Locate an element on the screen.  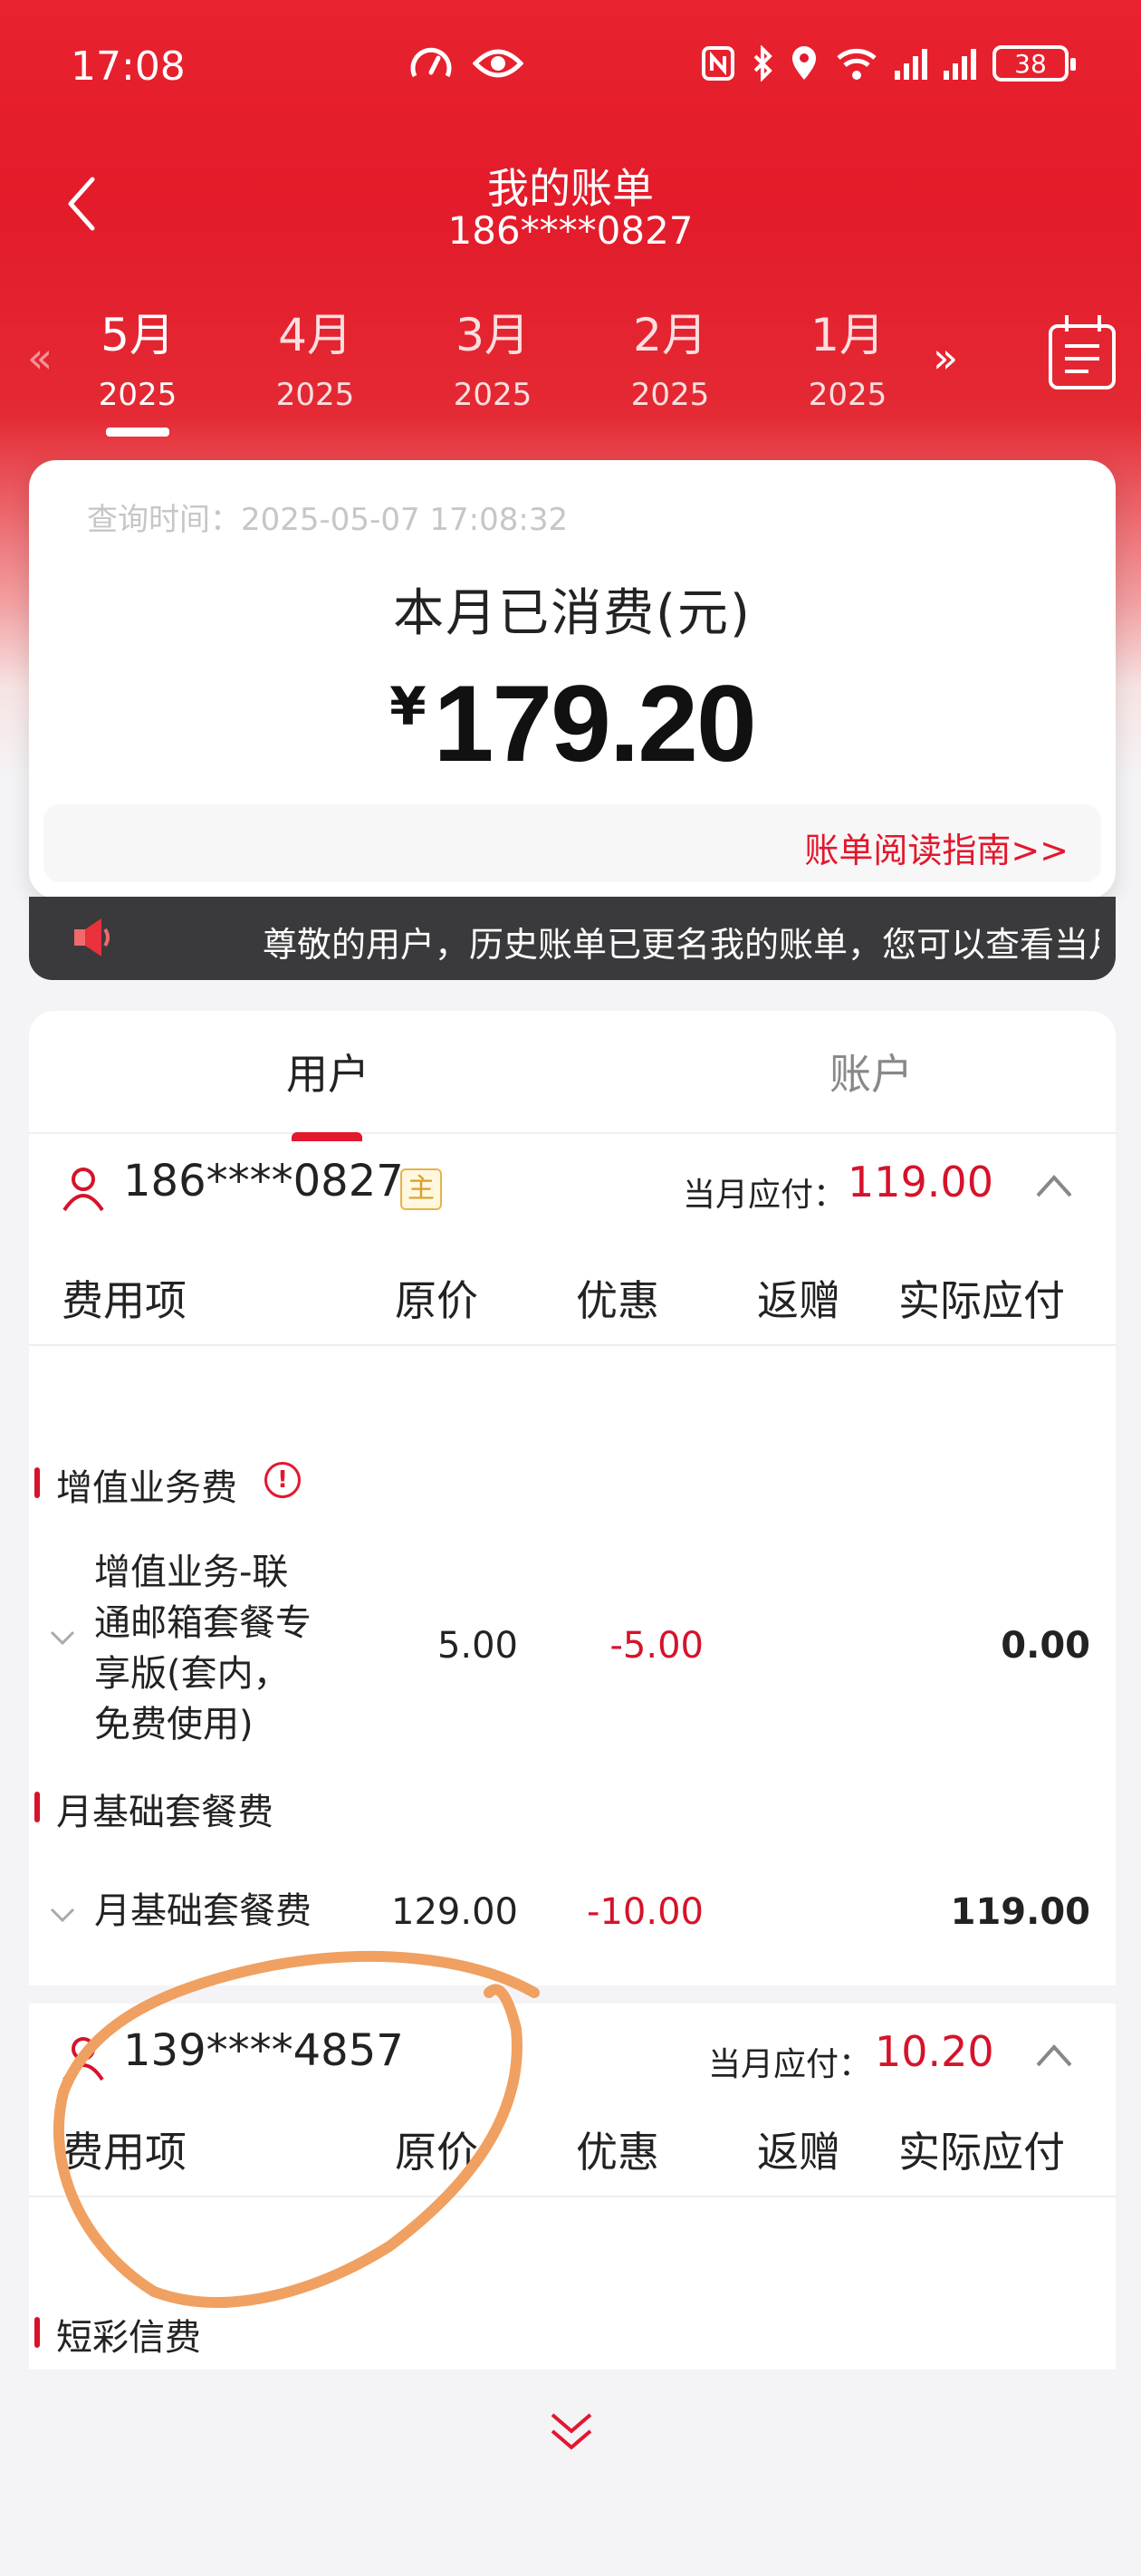
next-months-button: » is located at coordinates (945, 357).